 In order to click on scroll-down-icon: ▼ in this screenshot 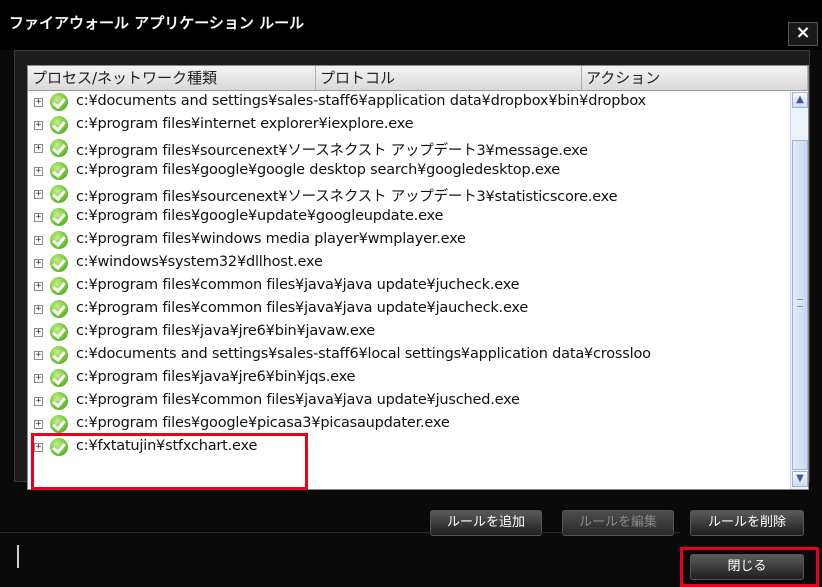, I will do `click(800, 479)`.